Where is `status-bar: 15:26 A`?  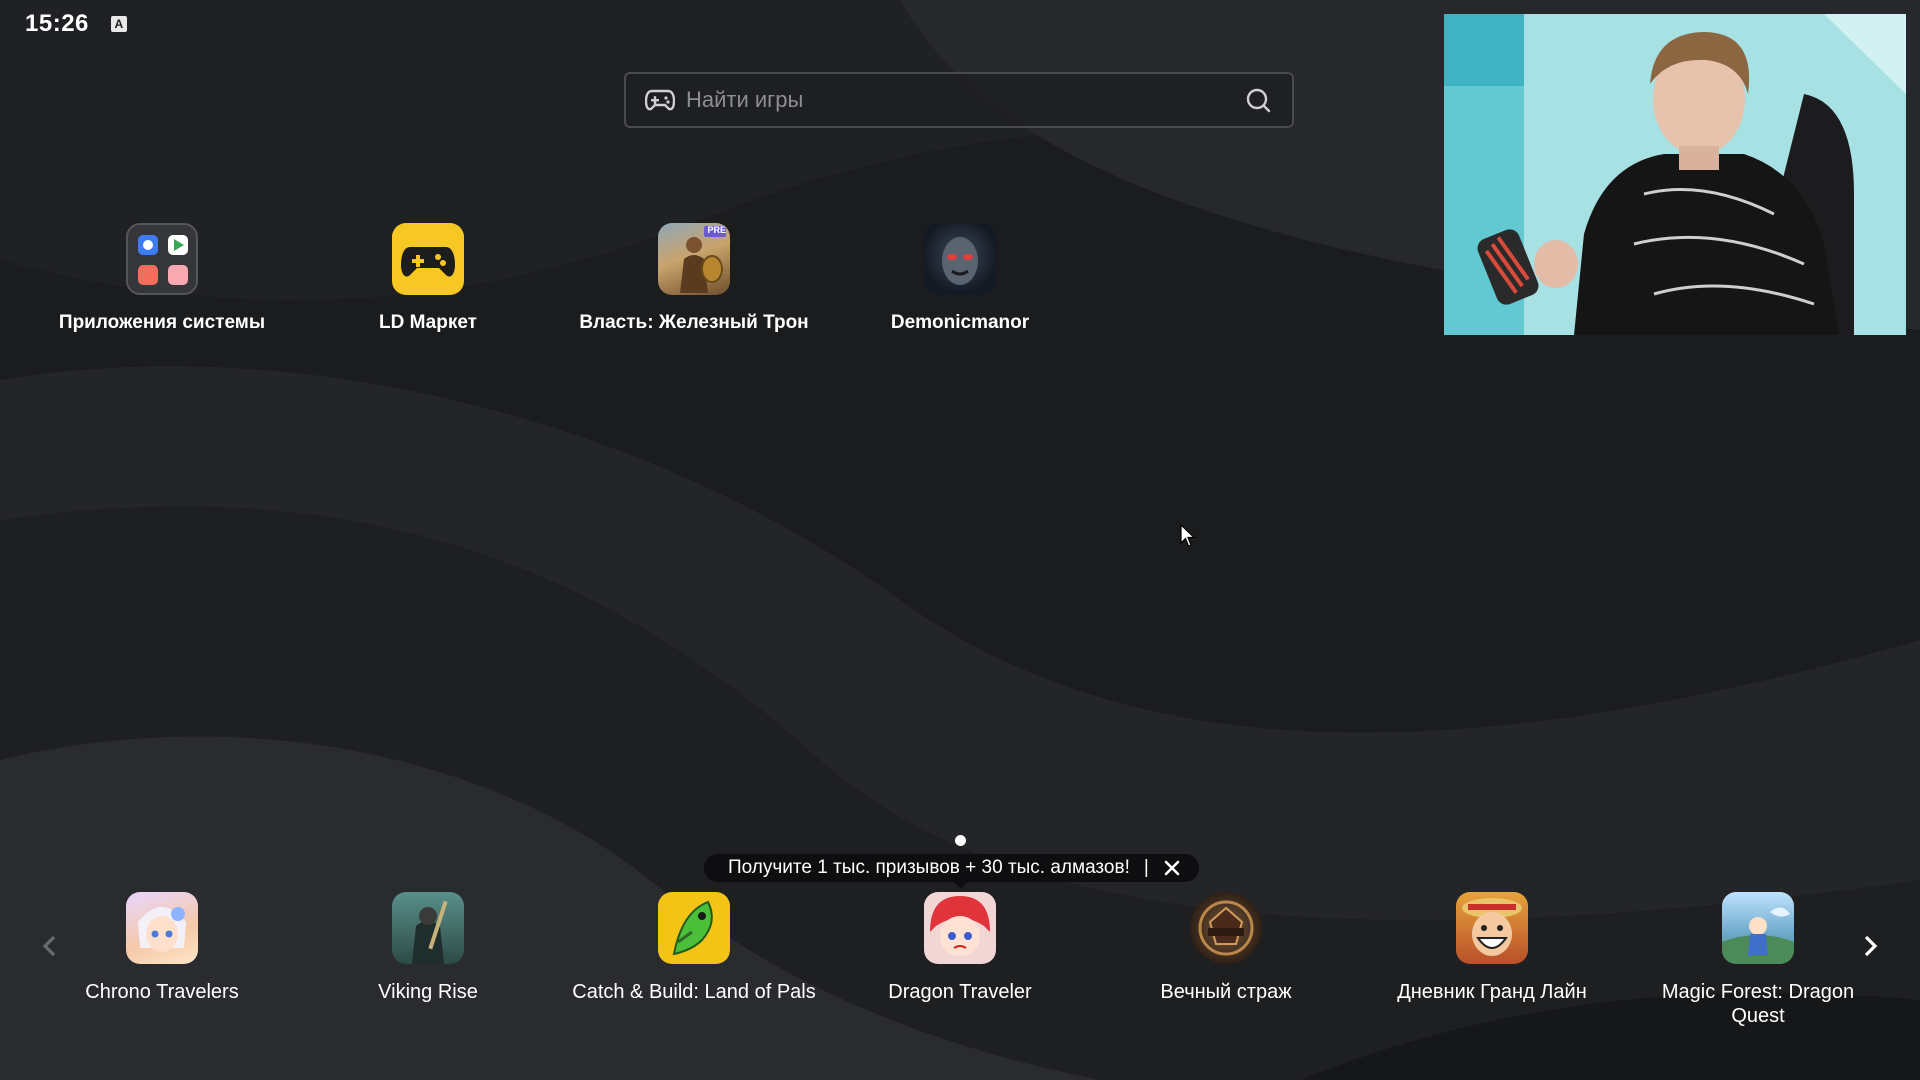
status-bar: 15:26 A is located at coordinates (76, 24).